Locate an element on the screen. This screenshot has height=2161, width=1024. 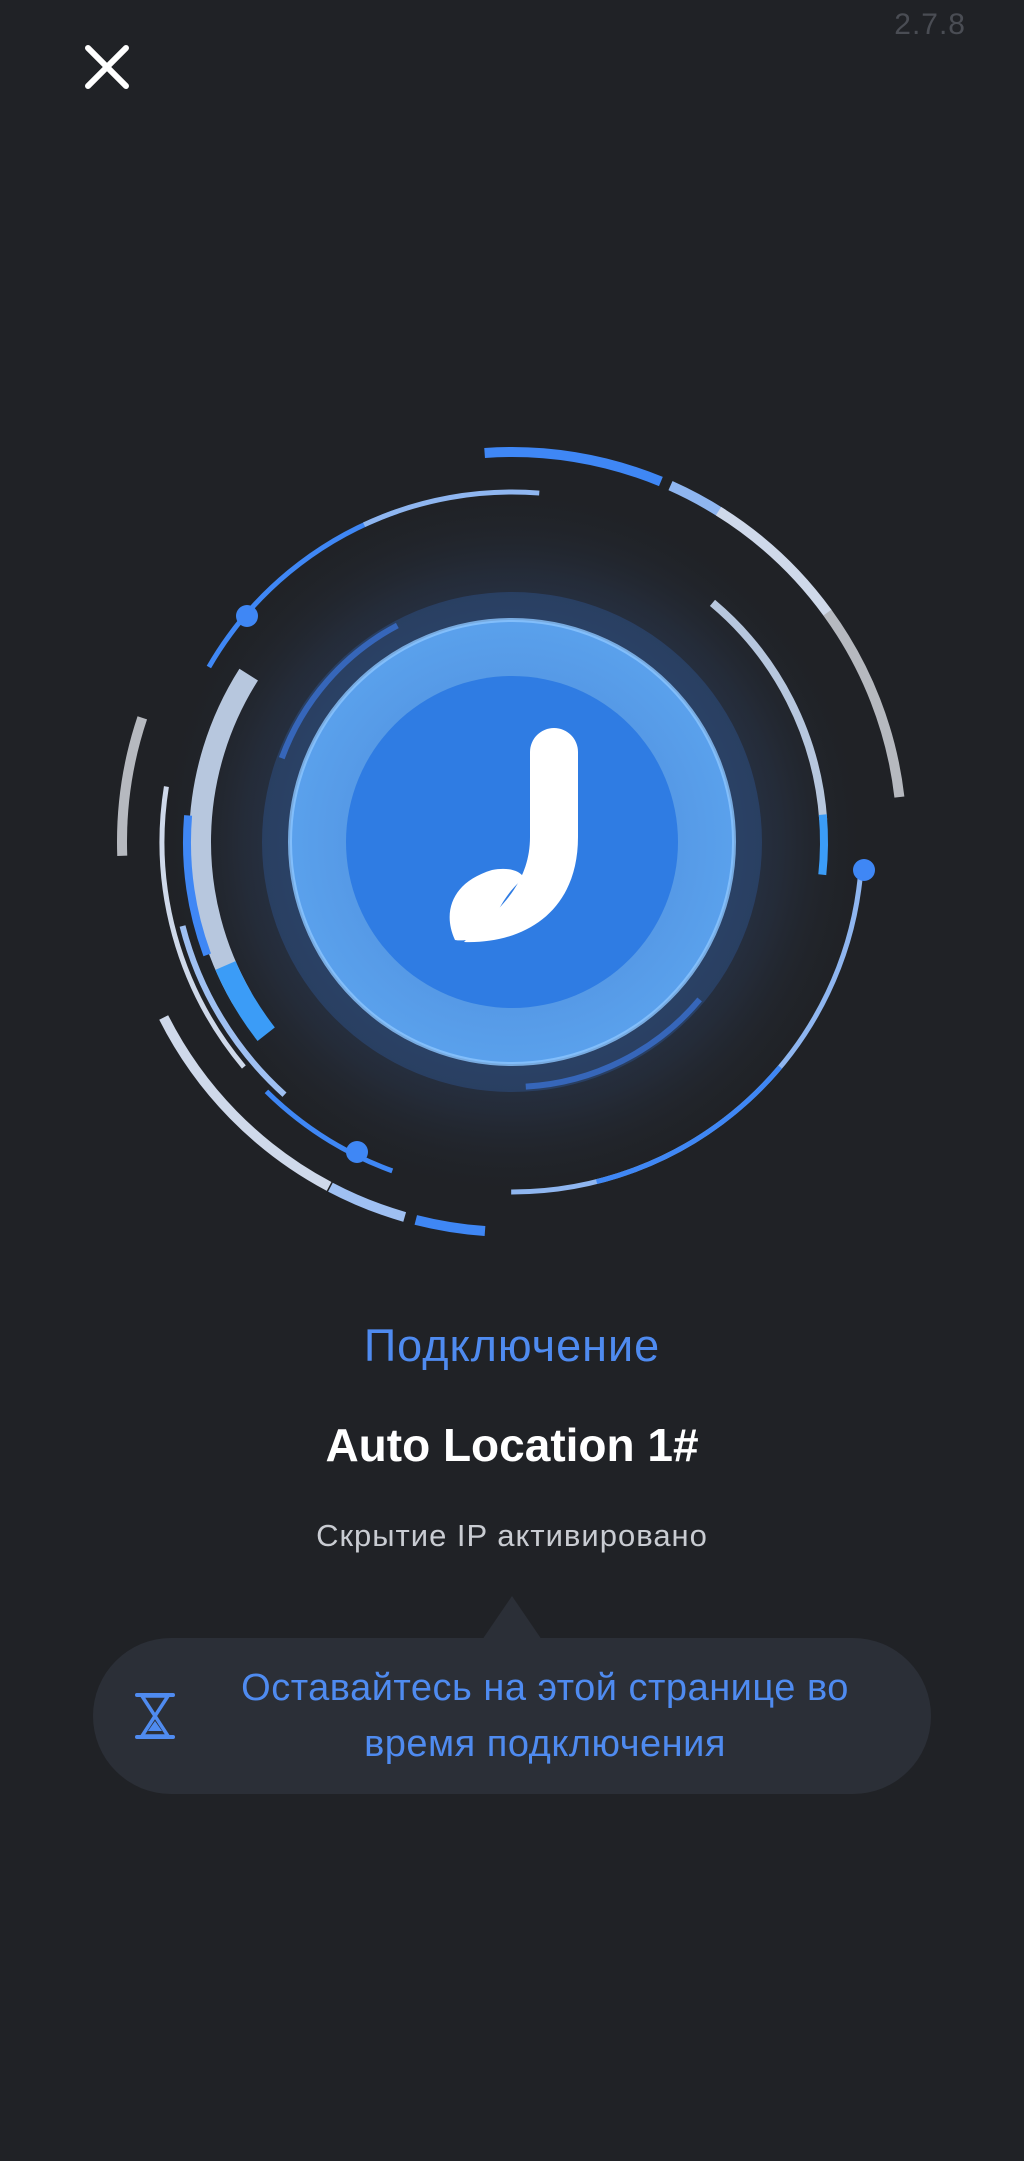
close-icon is located at coordinates (107, 67).